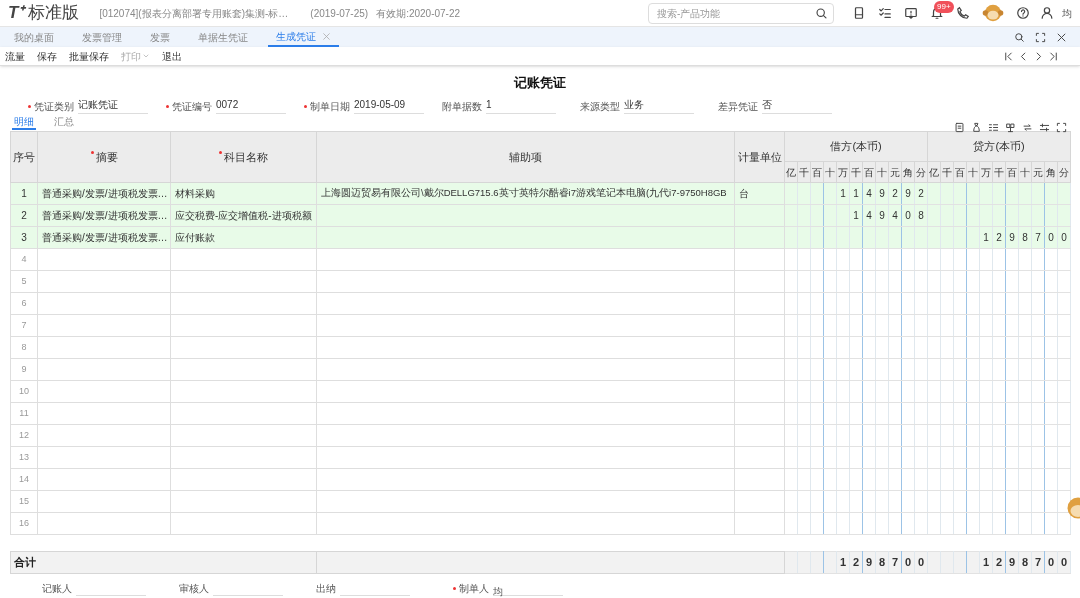 This screenshot has width=1080, height=598. Describe the element at coordinates (882, 562) in the screenshot. I see `amount-digit: 8` at that location.